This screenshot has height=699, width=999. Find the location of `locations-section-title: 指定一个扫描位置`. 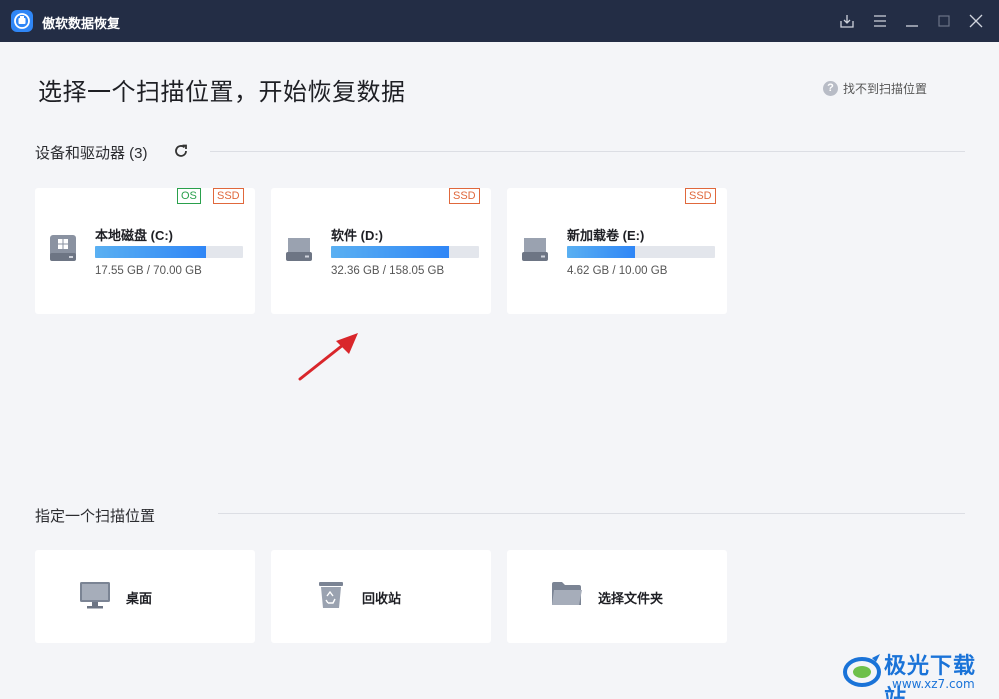

locations-section-title: 指定一个扫描位置 is located at coordinates (95, 516).